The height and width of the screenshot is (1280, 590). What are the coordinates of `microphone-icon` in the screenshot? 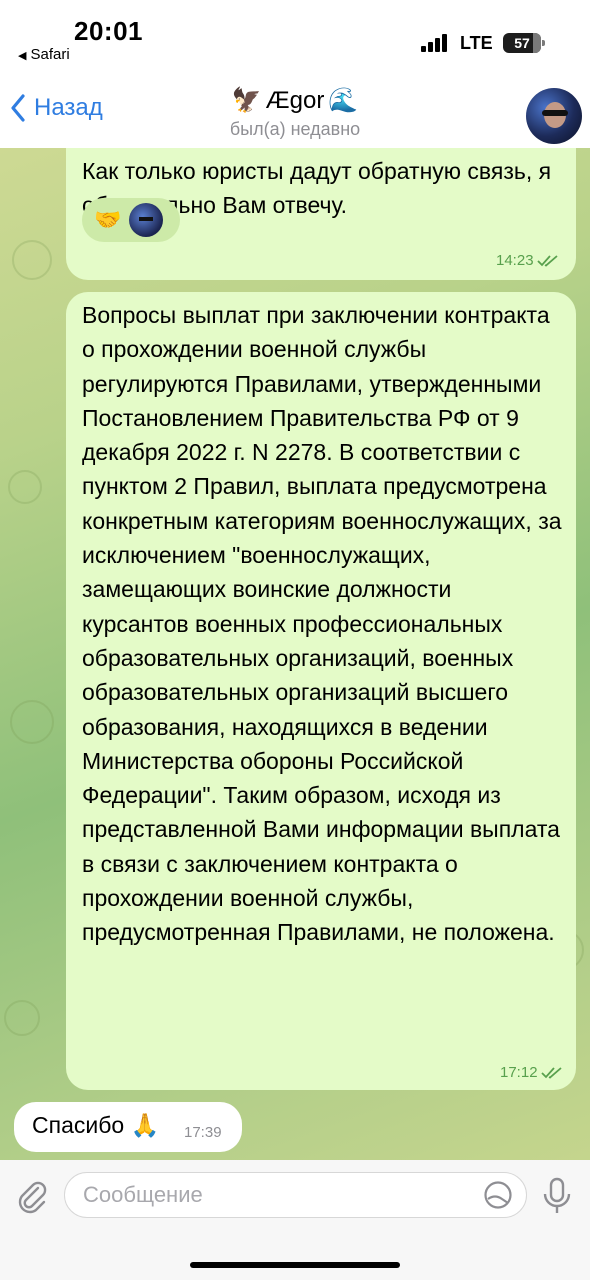 It's located at (557, 1195).